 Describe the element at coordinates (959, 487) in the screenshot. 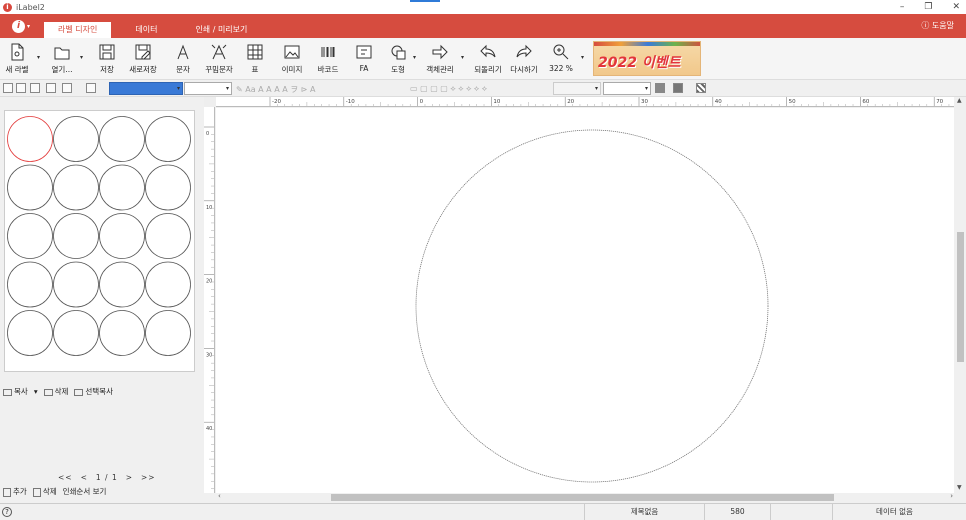

I see `scroll-down-icon: ▼` at that location.